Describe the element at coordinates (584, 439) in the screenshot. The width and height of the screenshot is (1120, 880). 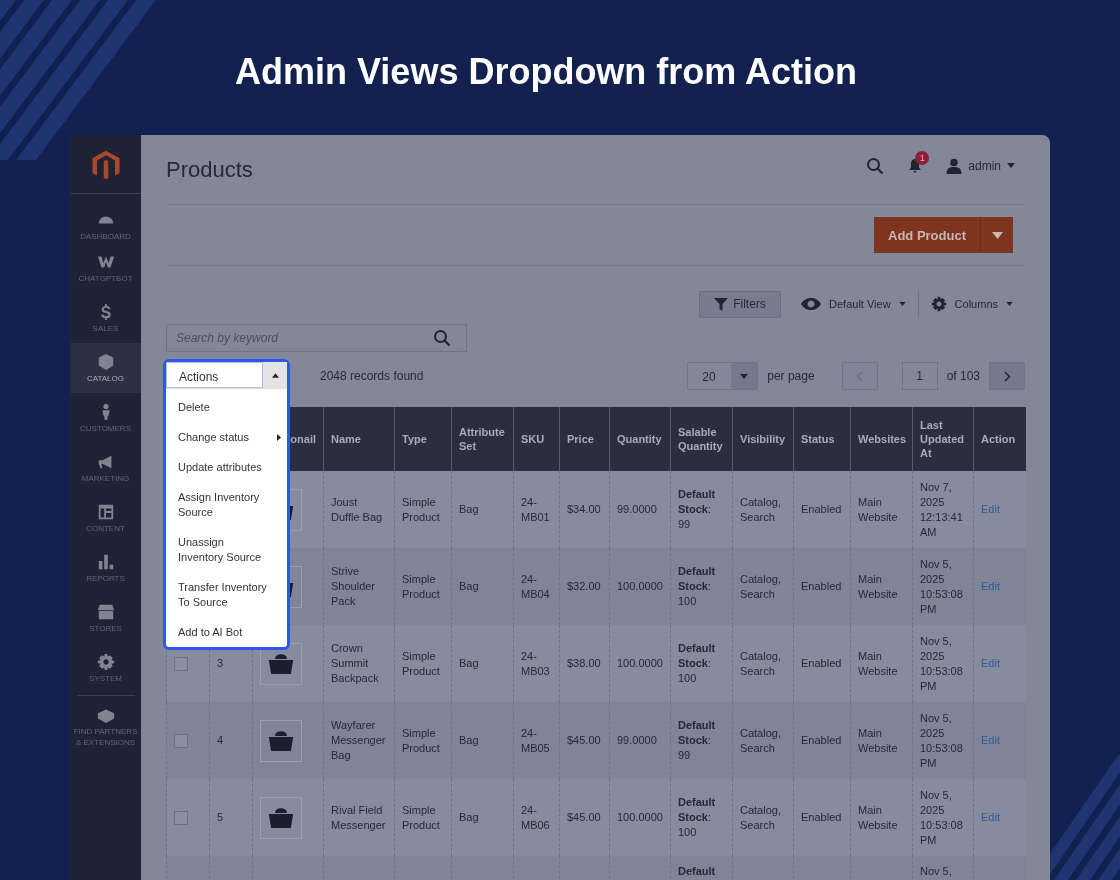
I see `column-header: Price` at that location.